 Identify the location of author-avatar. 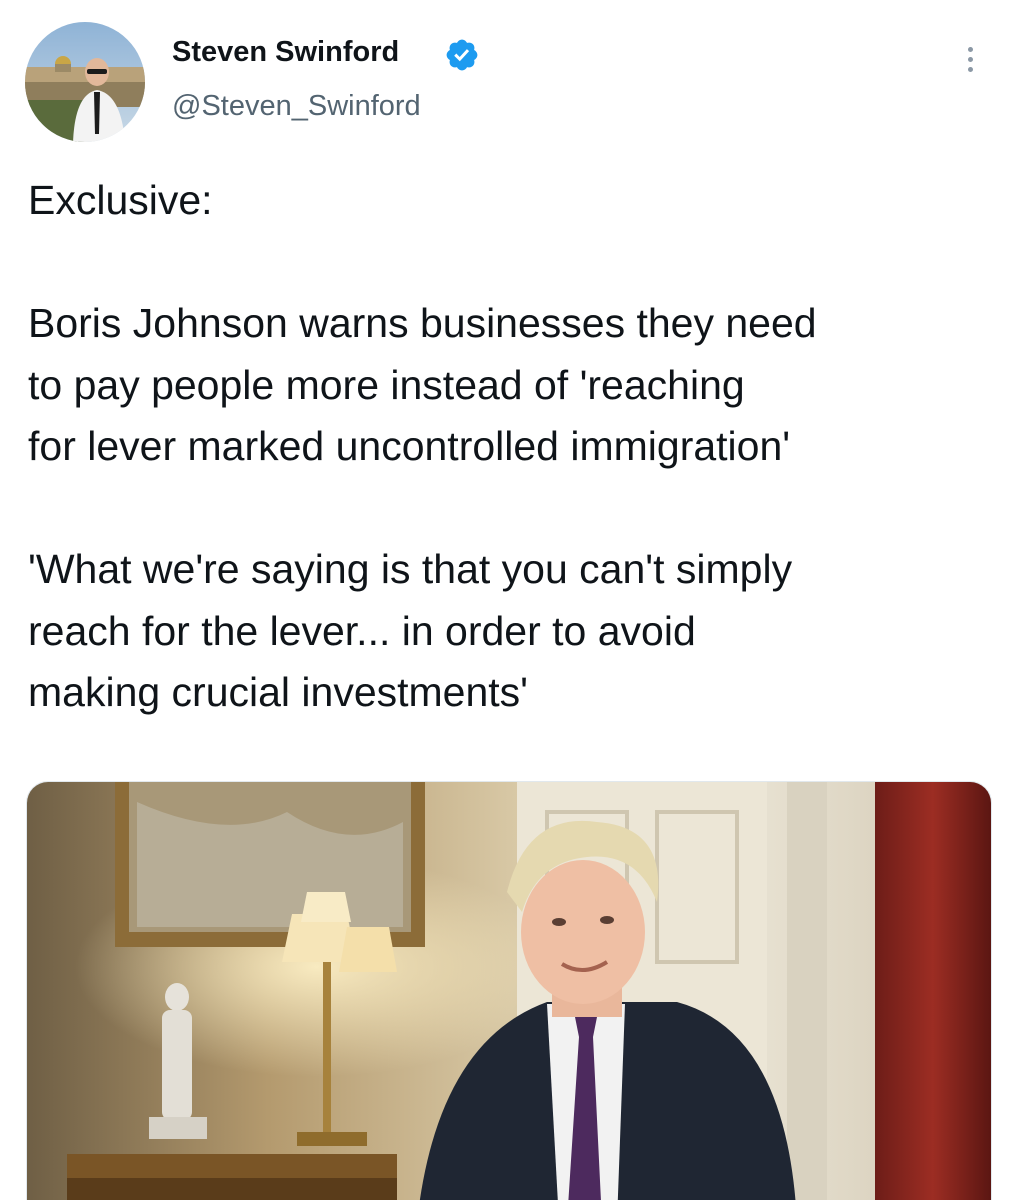
(85, 82).